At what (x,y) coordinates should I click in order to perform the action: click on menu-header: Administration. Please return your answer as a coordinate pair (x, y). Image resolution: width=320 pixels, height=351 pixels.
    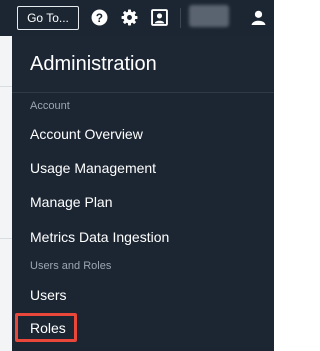
    Looking at the image, I should click on (143, 64).